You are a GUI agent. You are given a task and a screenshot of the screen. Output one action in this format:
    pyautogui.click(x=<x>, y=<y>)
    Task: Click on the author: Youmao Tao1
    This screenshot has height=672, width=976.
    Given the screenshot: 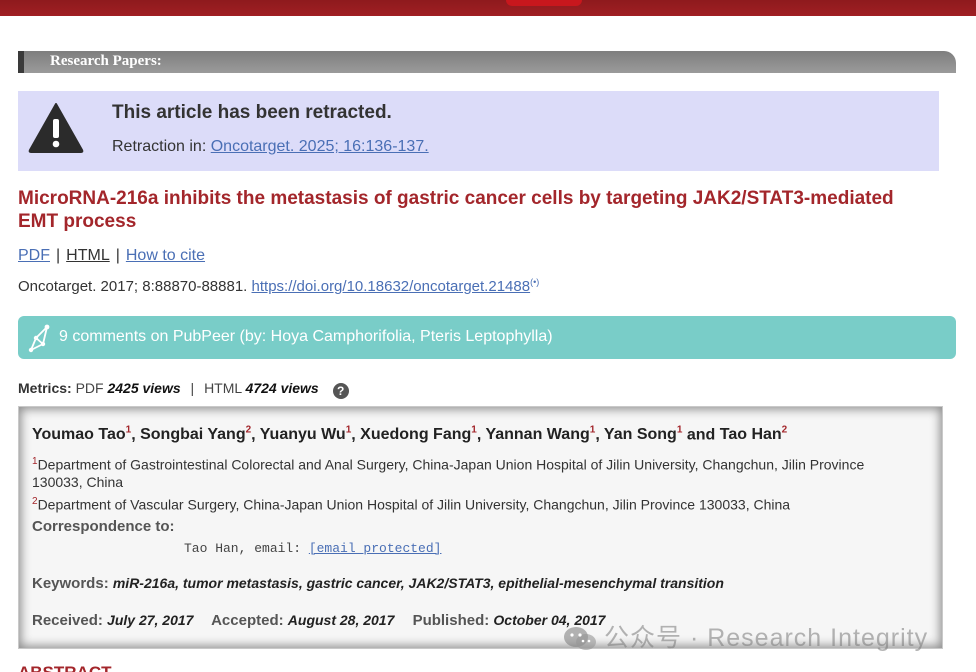 What is the action you would take?
    pyautogui.click(x=81, y=434)
    